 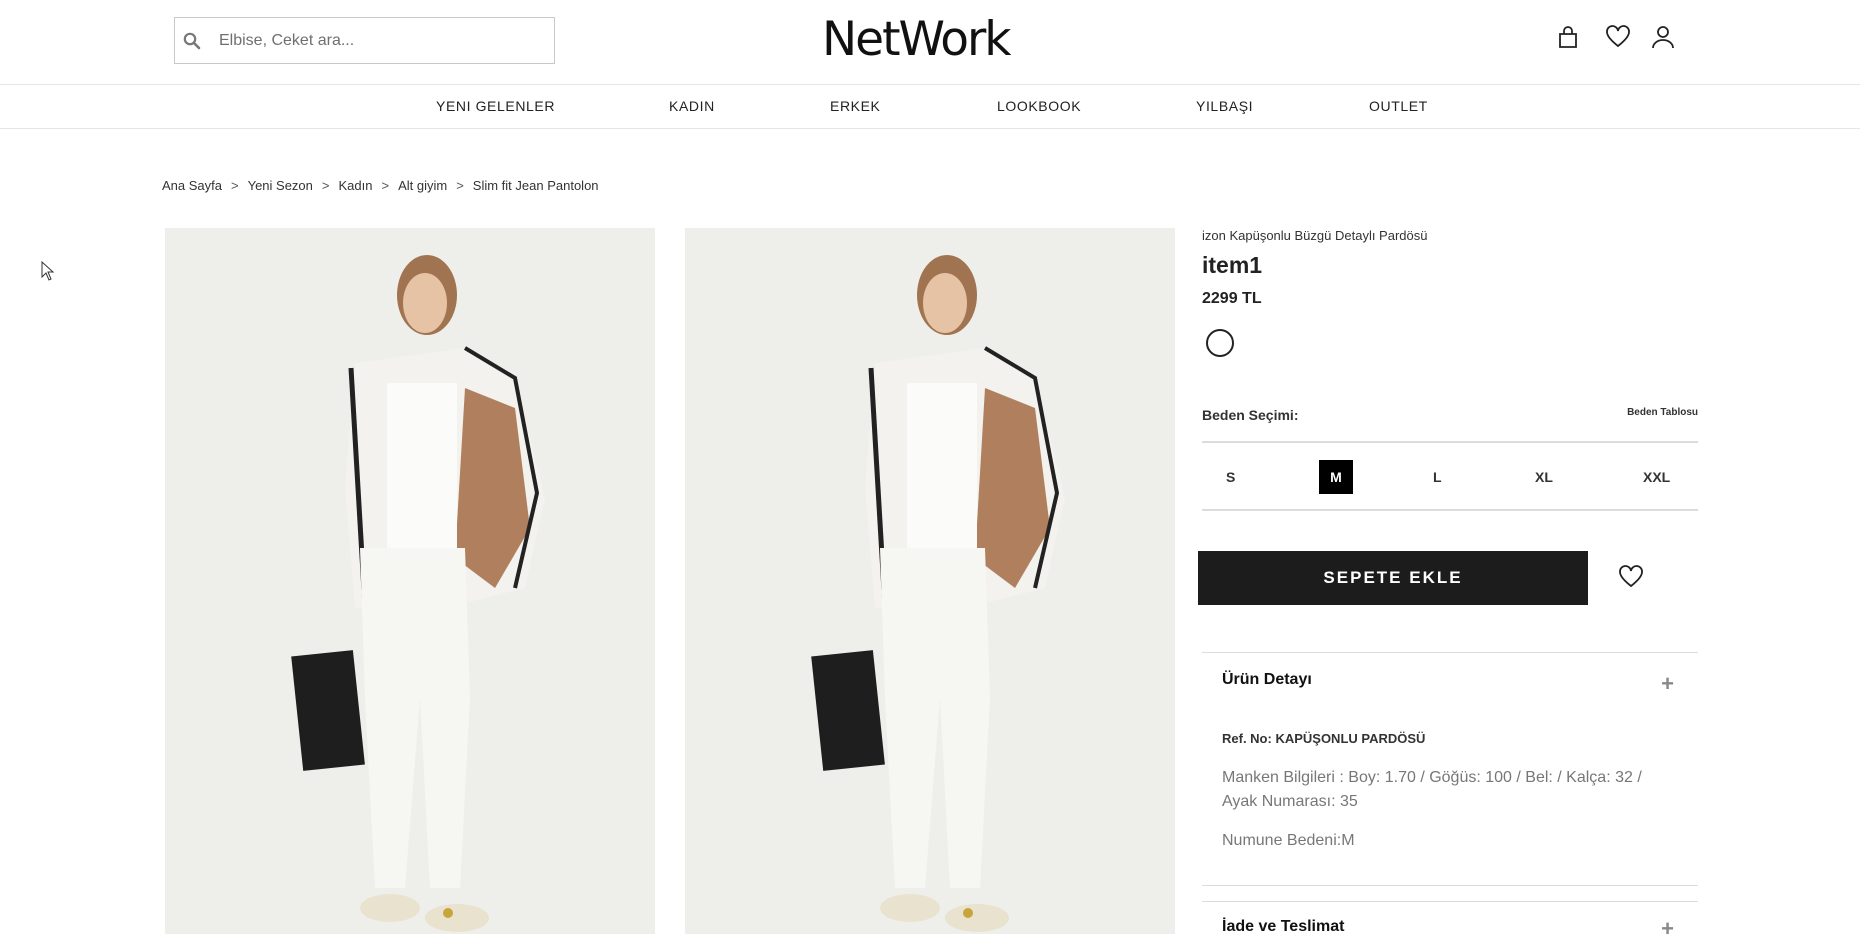 What do you see at coordinates (422, 185) in the screenshot?
I see `breadcrumb-item: Alt giyim` at bounding box center [422, 185].